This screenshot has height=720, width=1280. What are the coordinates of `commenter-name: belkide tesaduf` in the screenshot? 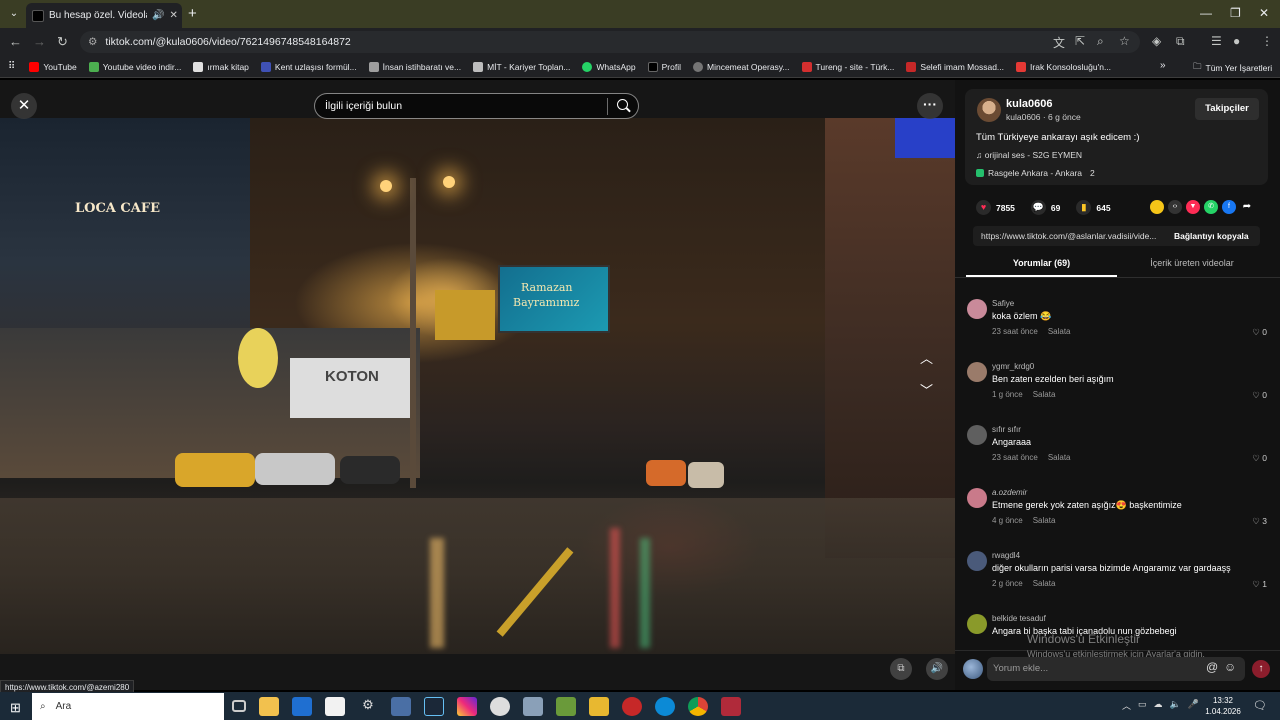 It's located at (1019, 618).